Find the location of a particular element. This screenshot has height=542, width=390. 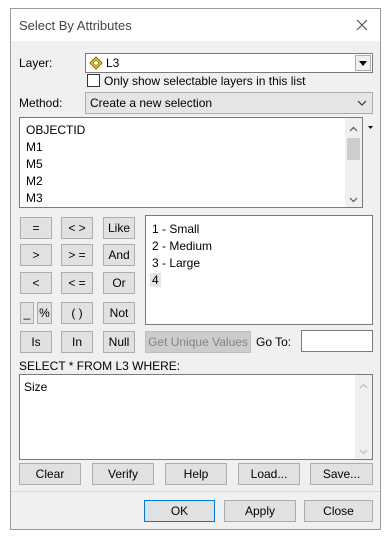

only-selectable-label: Only show selectable layers in this list is located at coordinates (205, 81).